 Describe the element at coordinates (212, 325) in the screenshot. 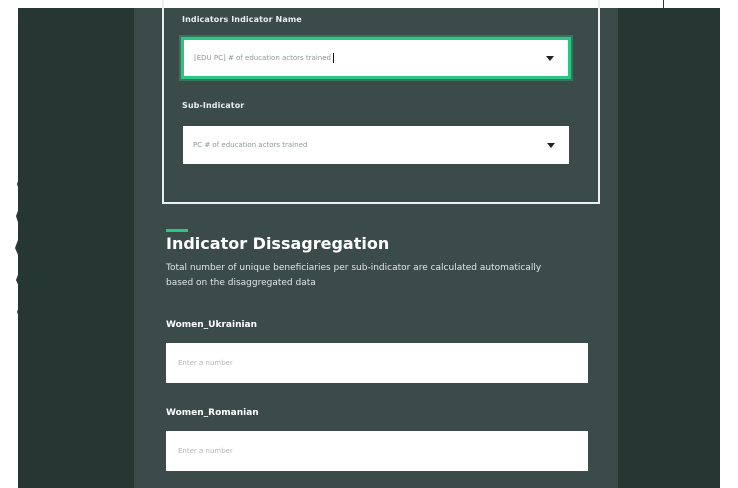

I see `women-ukrainian-label: Women_Ukrainian` at that location.